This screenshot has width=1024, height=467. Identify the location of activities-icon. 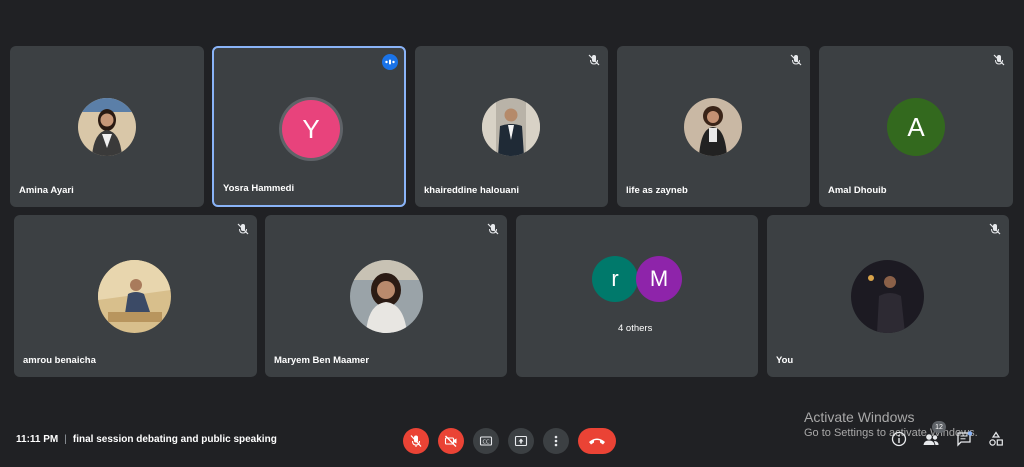
(996, 438).